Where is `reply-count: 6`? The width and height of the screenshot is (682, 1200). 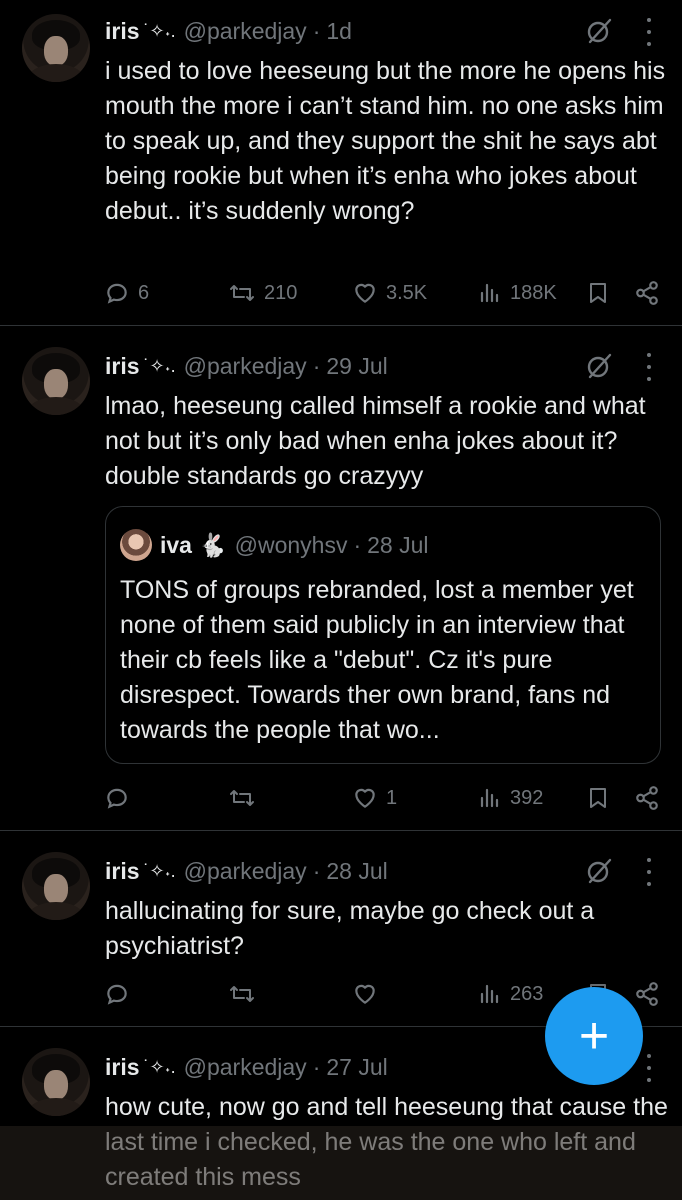
reply-count: 6 is located at coordinates (144, 292).